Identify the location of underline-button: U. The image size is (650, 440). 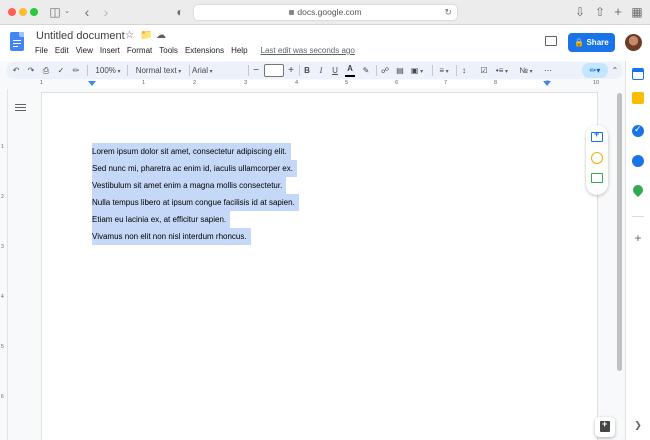
(335, 70).